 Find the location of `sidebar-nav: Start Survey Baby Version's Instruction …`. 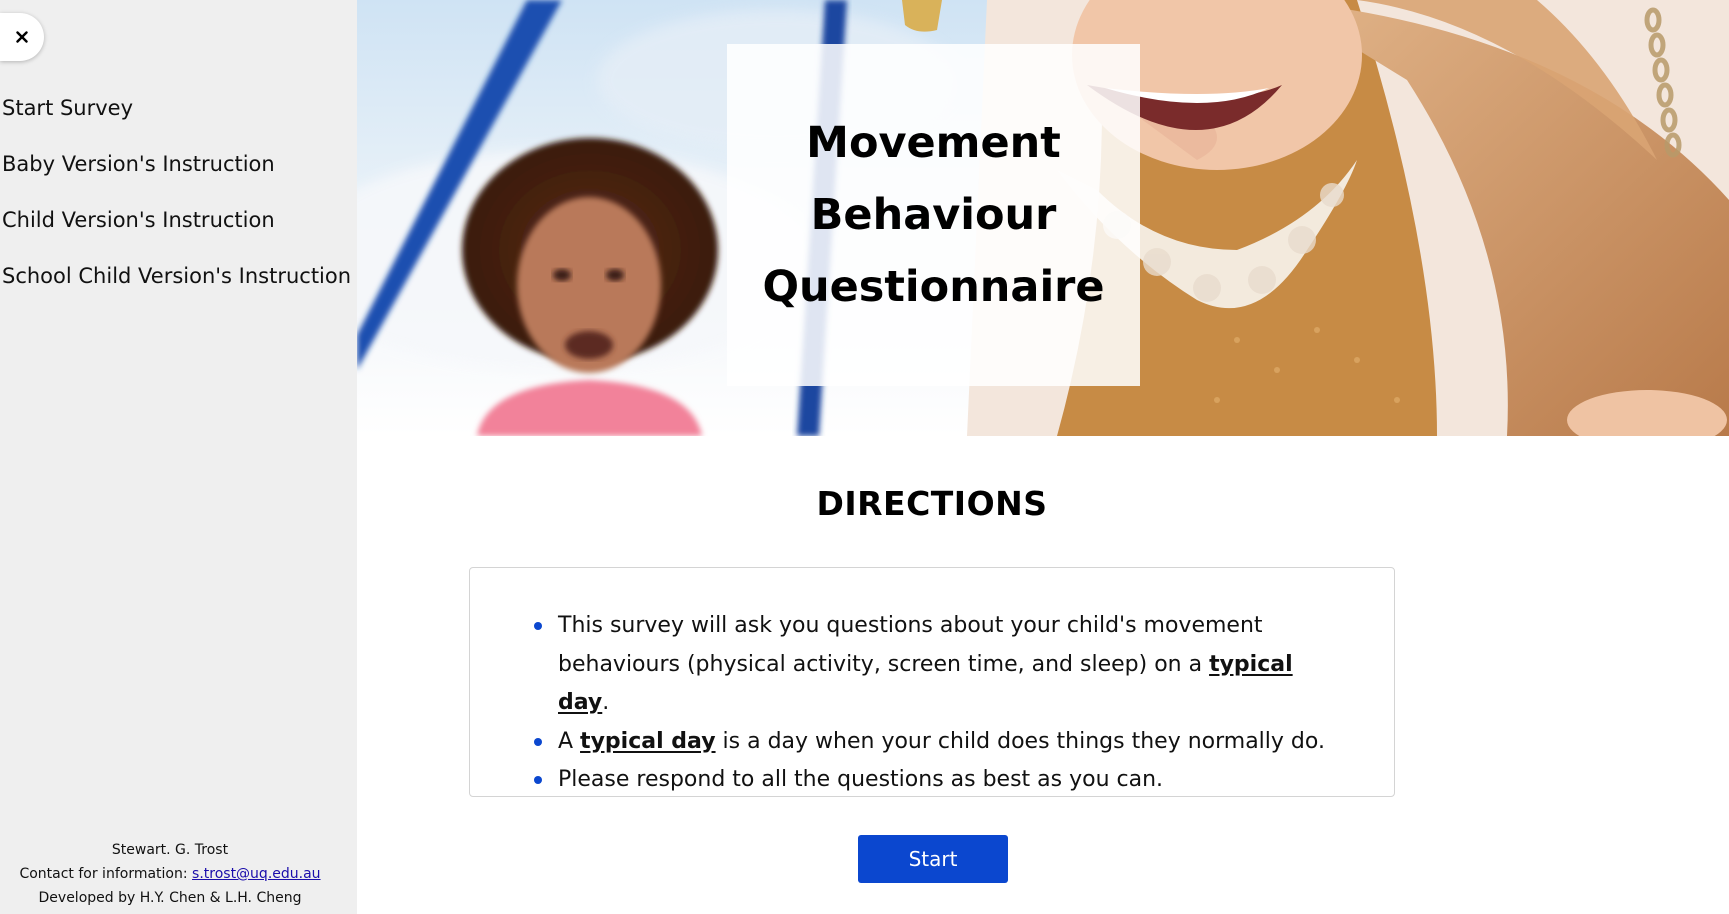

sidebar-nav: Start Survey Baby Version's Instruction … is located at coordinates (176, 208).